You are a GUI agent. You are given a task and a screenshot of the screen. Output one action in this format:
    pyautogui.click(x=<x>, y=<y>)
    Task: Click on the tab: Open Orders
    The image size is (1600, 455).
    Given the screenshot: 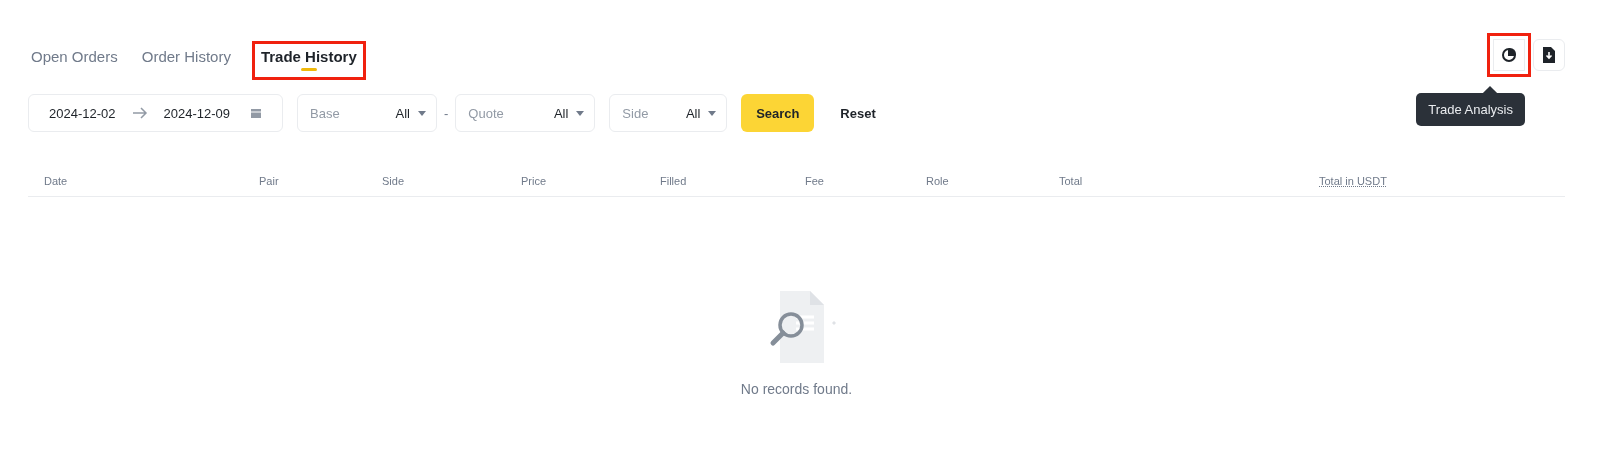 What is the action you would take?
    pyautogui.click(x=74, y=60)
    